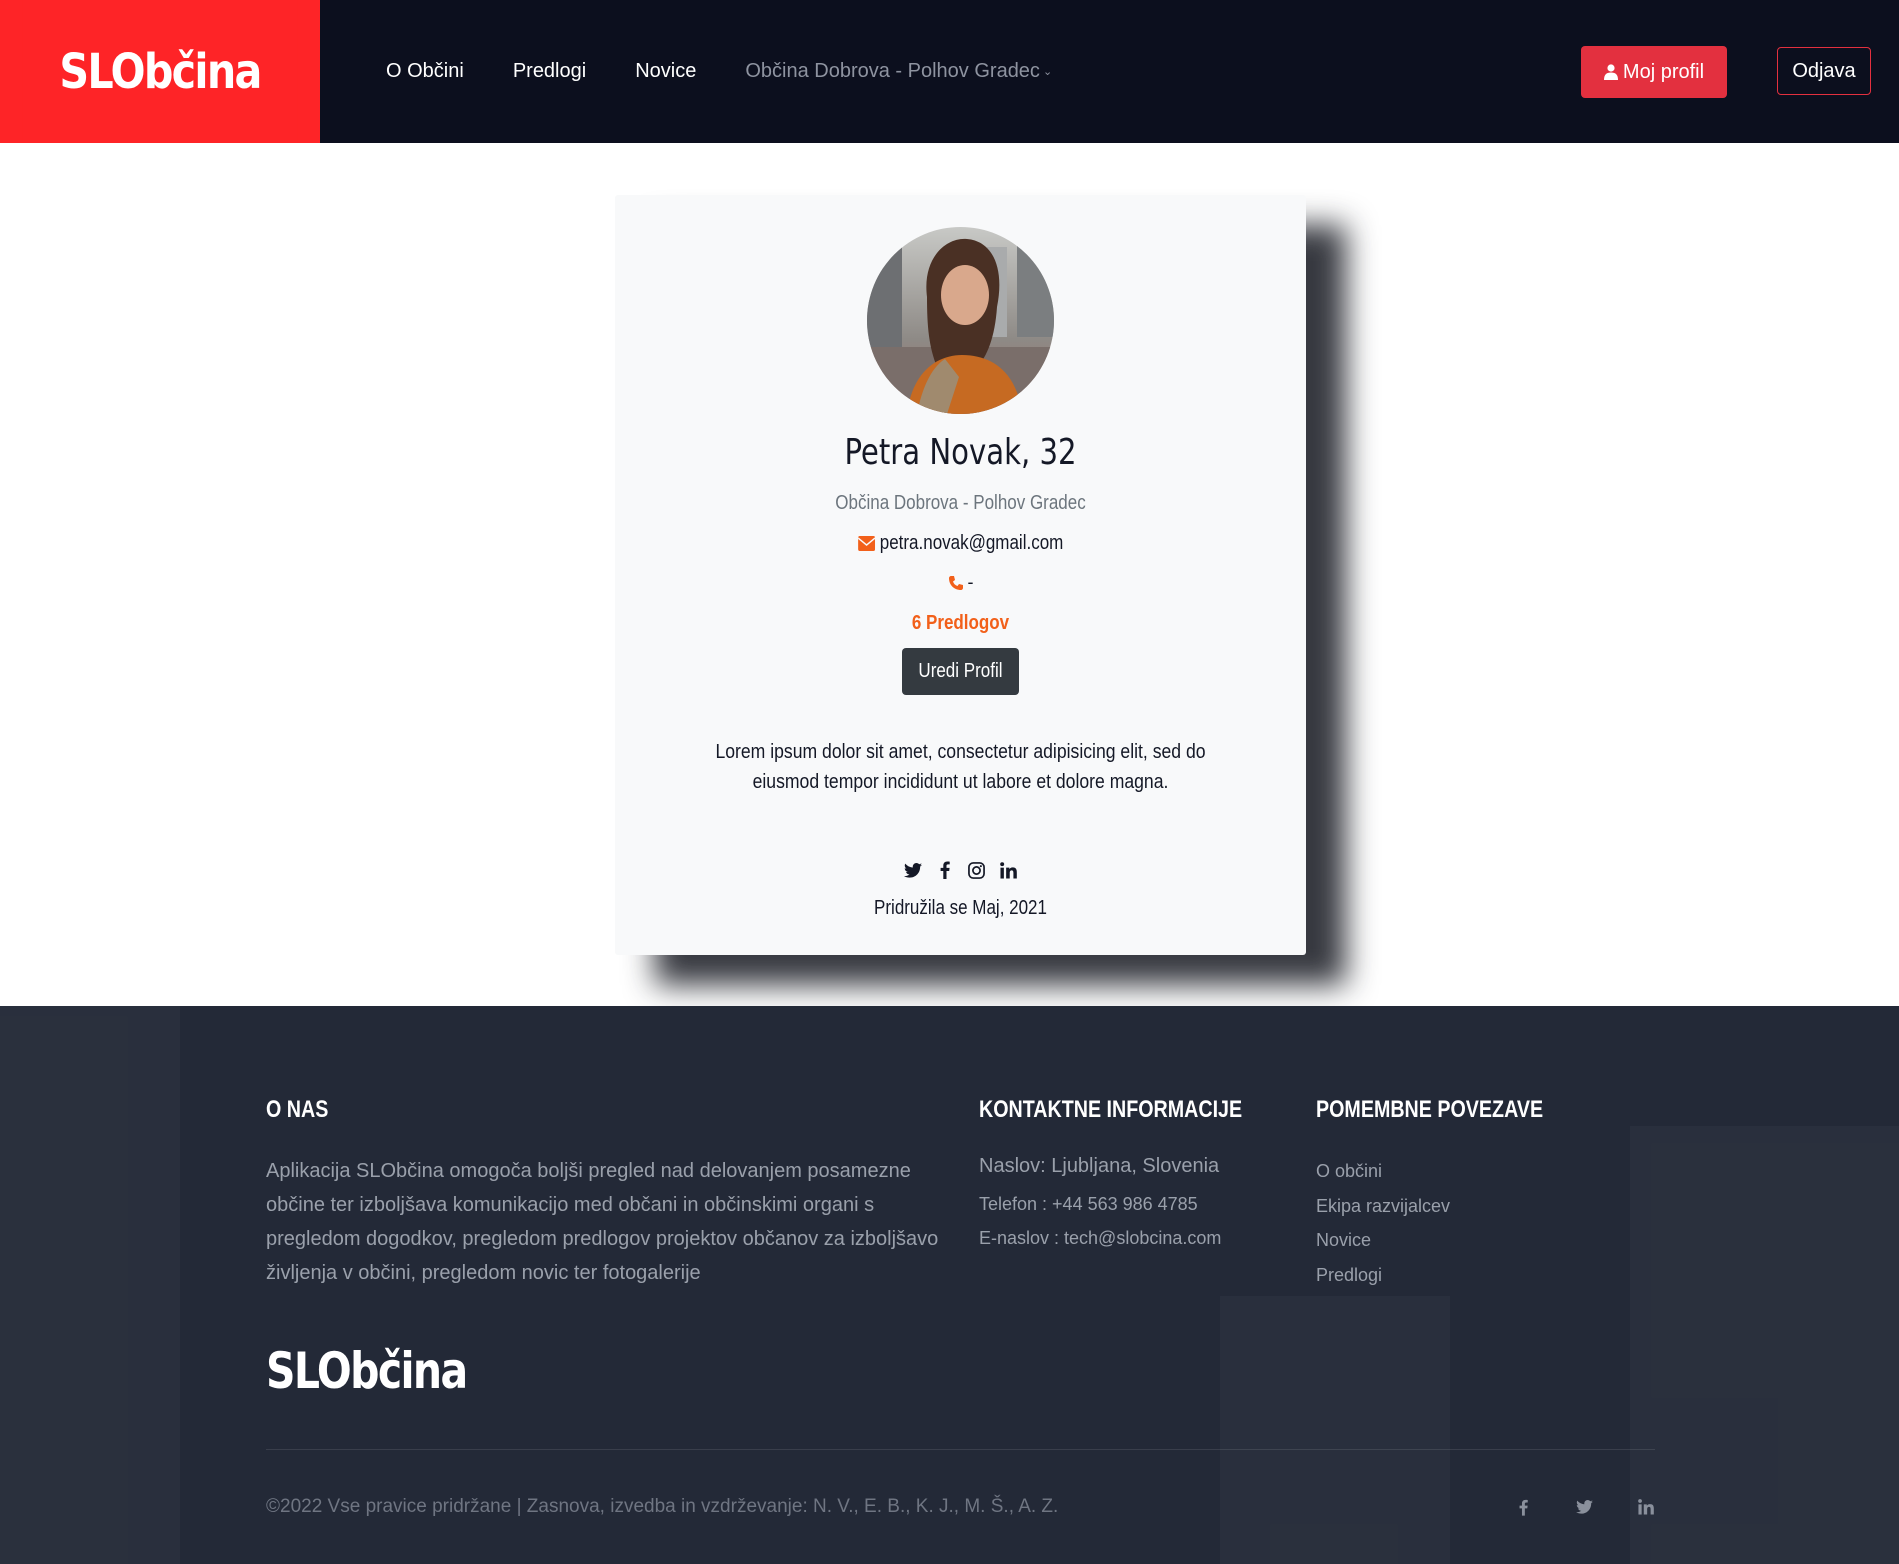  I want to click on brand-logo-box: SLObčina, so click(160, 71).